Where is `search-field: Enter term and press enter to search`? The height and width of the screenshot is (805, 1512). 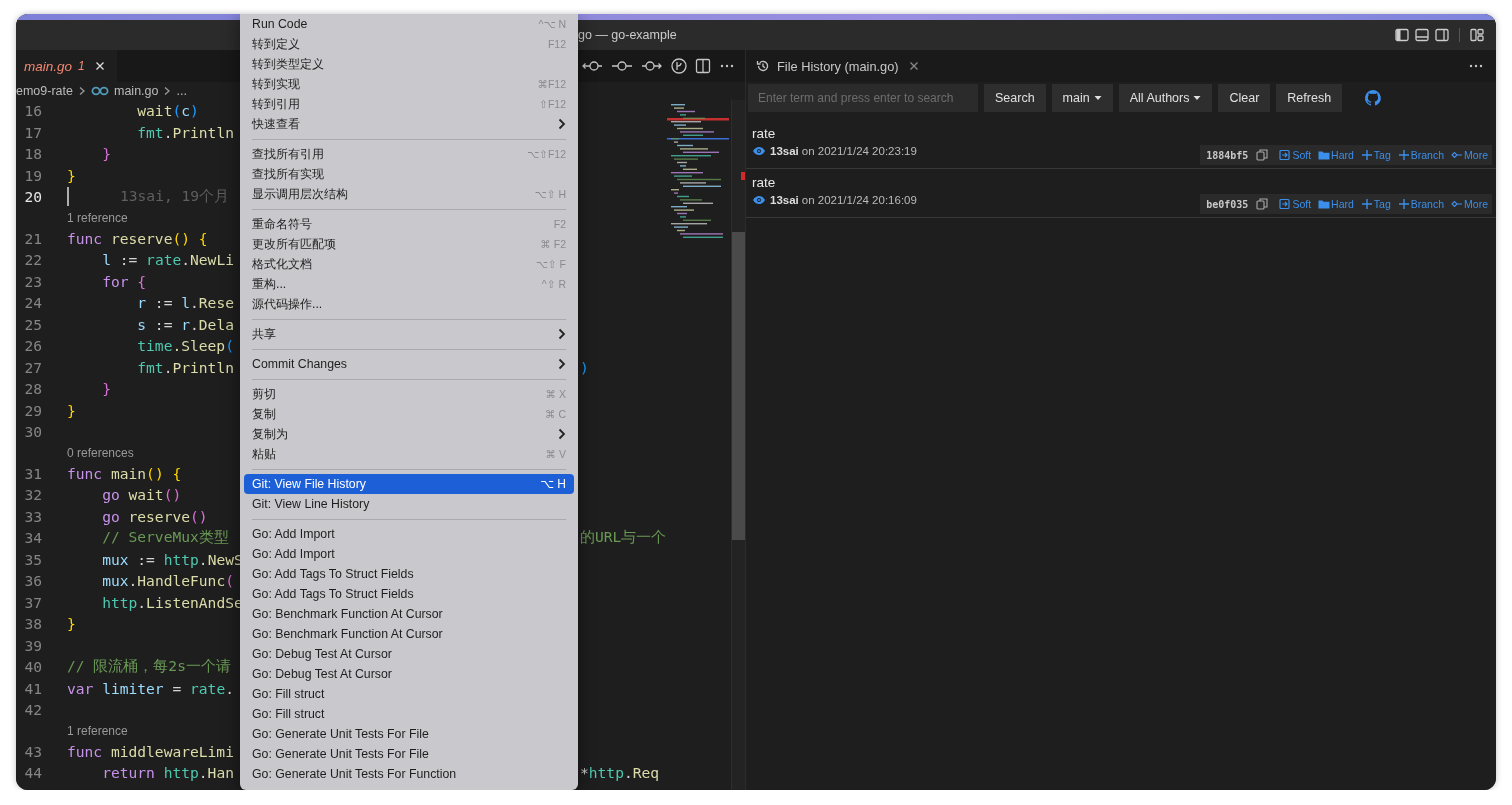 search-field: Enter term and press enter to search is located at coordinates (863, 98).